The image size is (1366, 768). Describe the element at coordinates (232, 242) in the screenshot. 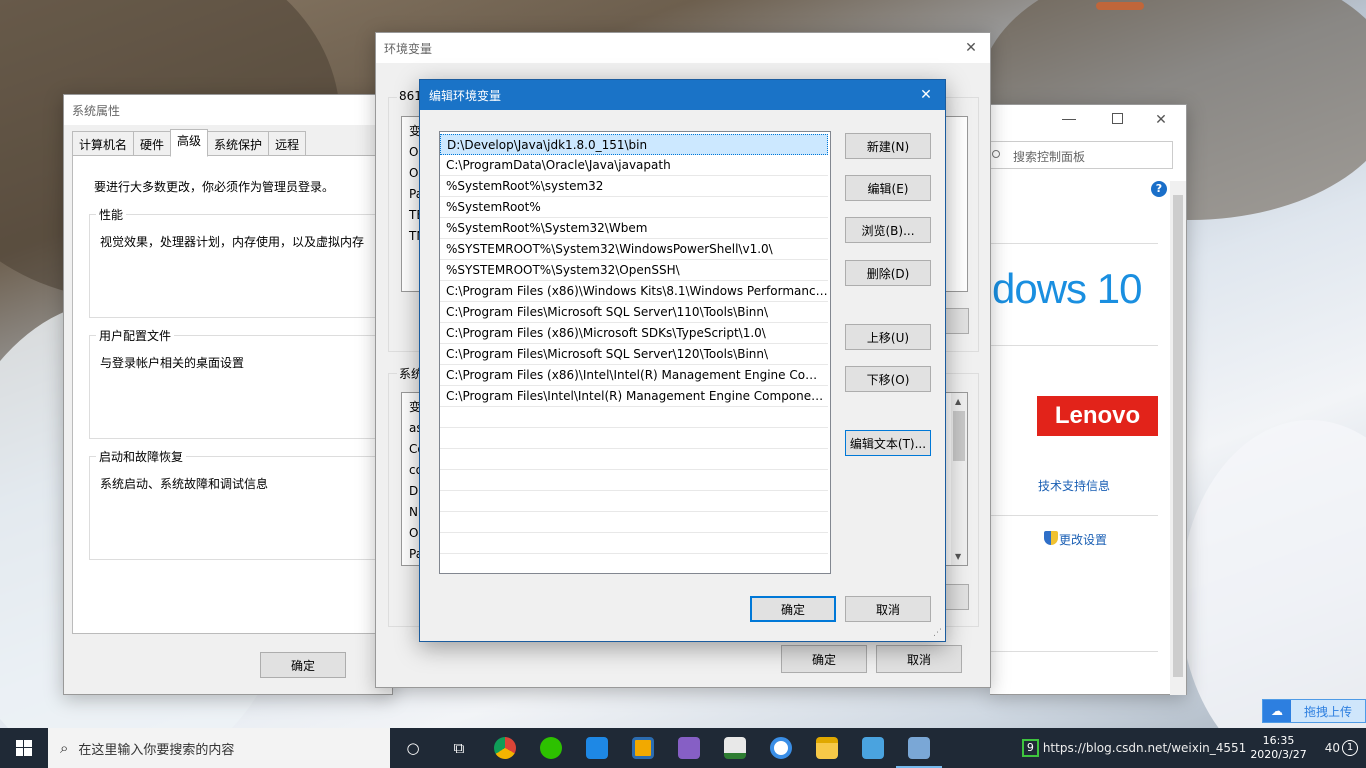

I see `performance-text: 视觉效果，处理器计划，内存使用，以及虚拟内存` at that location.